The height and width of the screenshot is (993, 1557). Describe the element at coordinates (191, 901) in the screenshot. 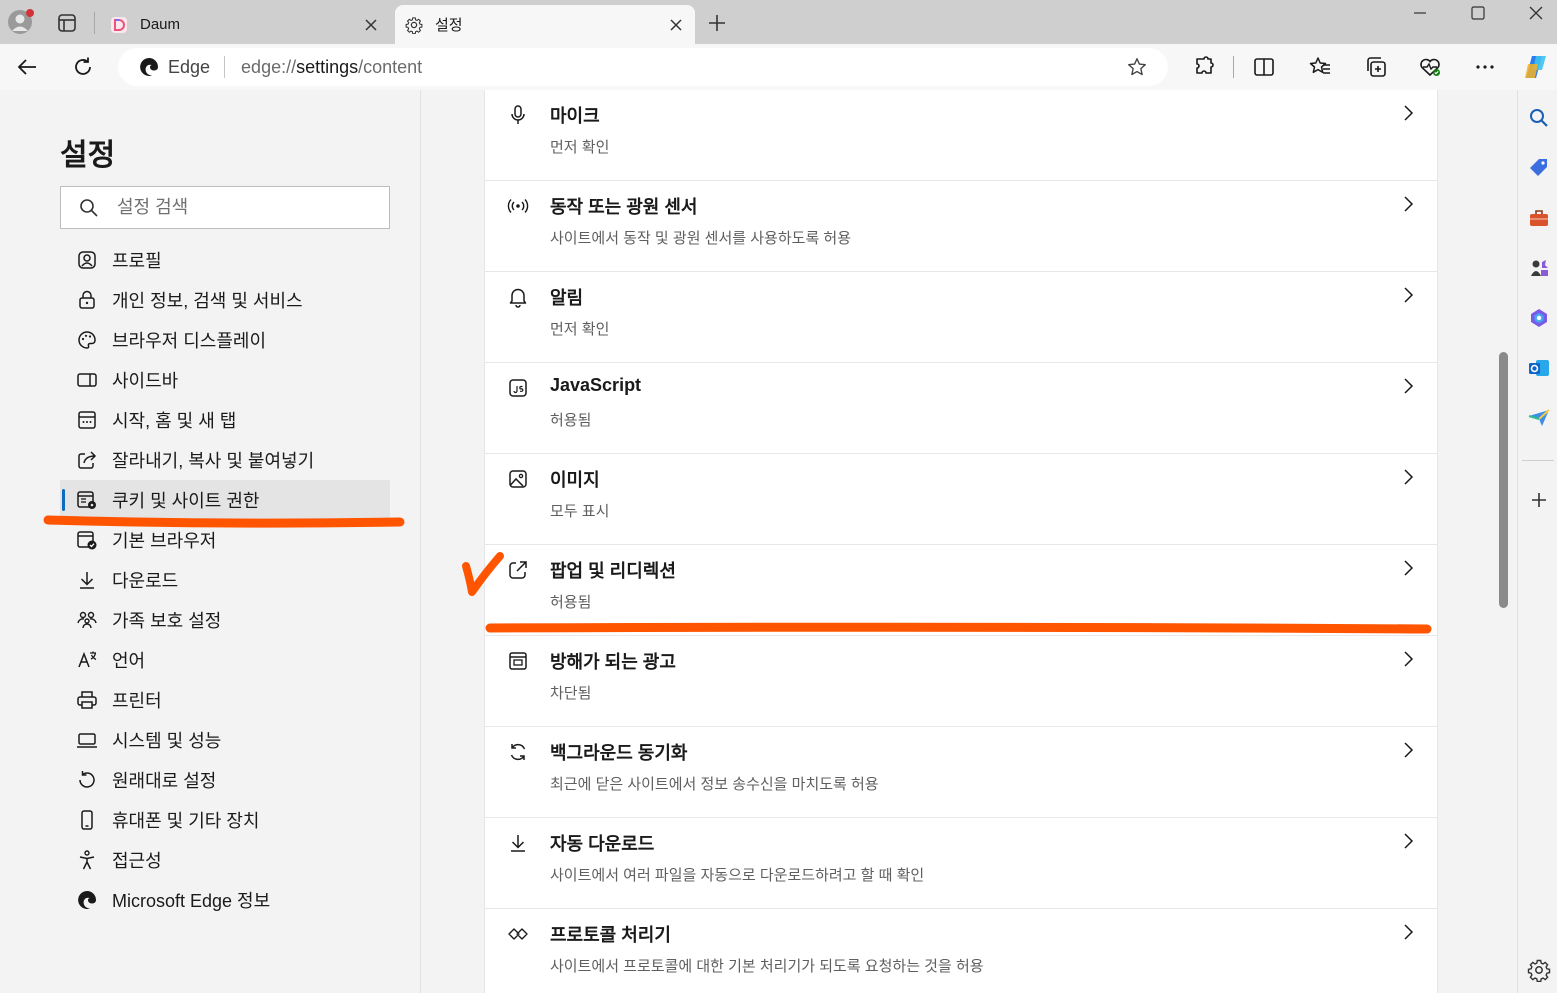

I see `sidebar-item-label: Microsoft Edge 정보` at that location.